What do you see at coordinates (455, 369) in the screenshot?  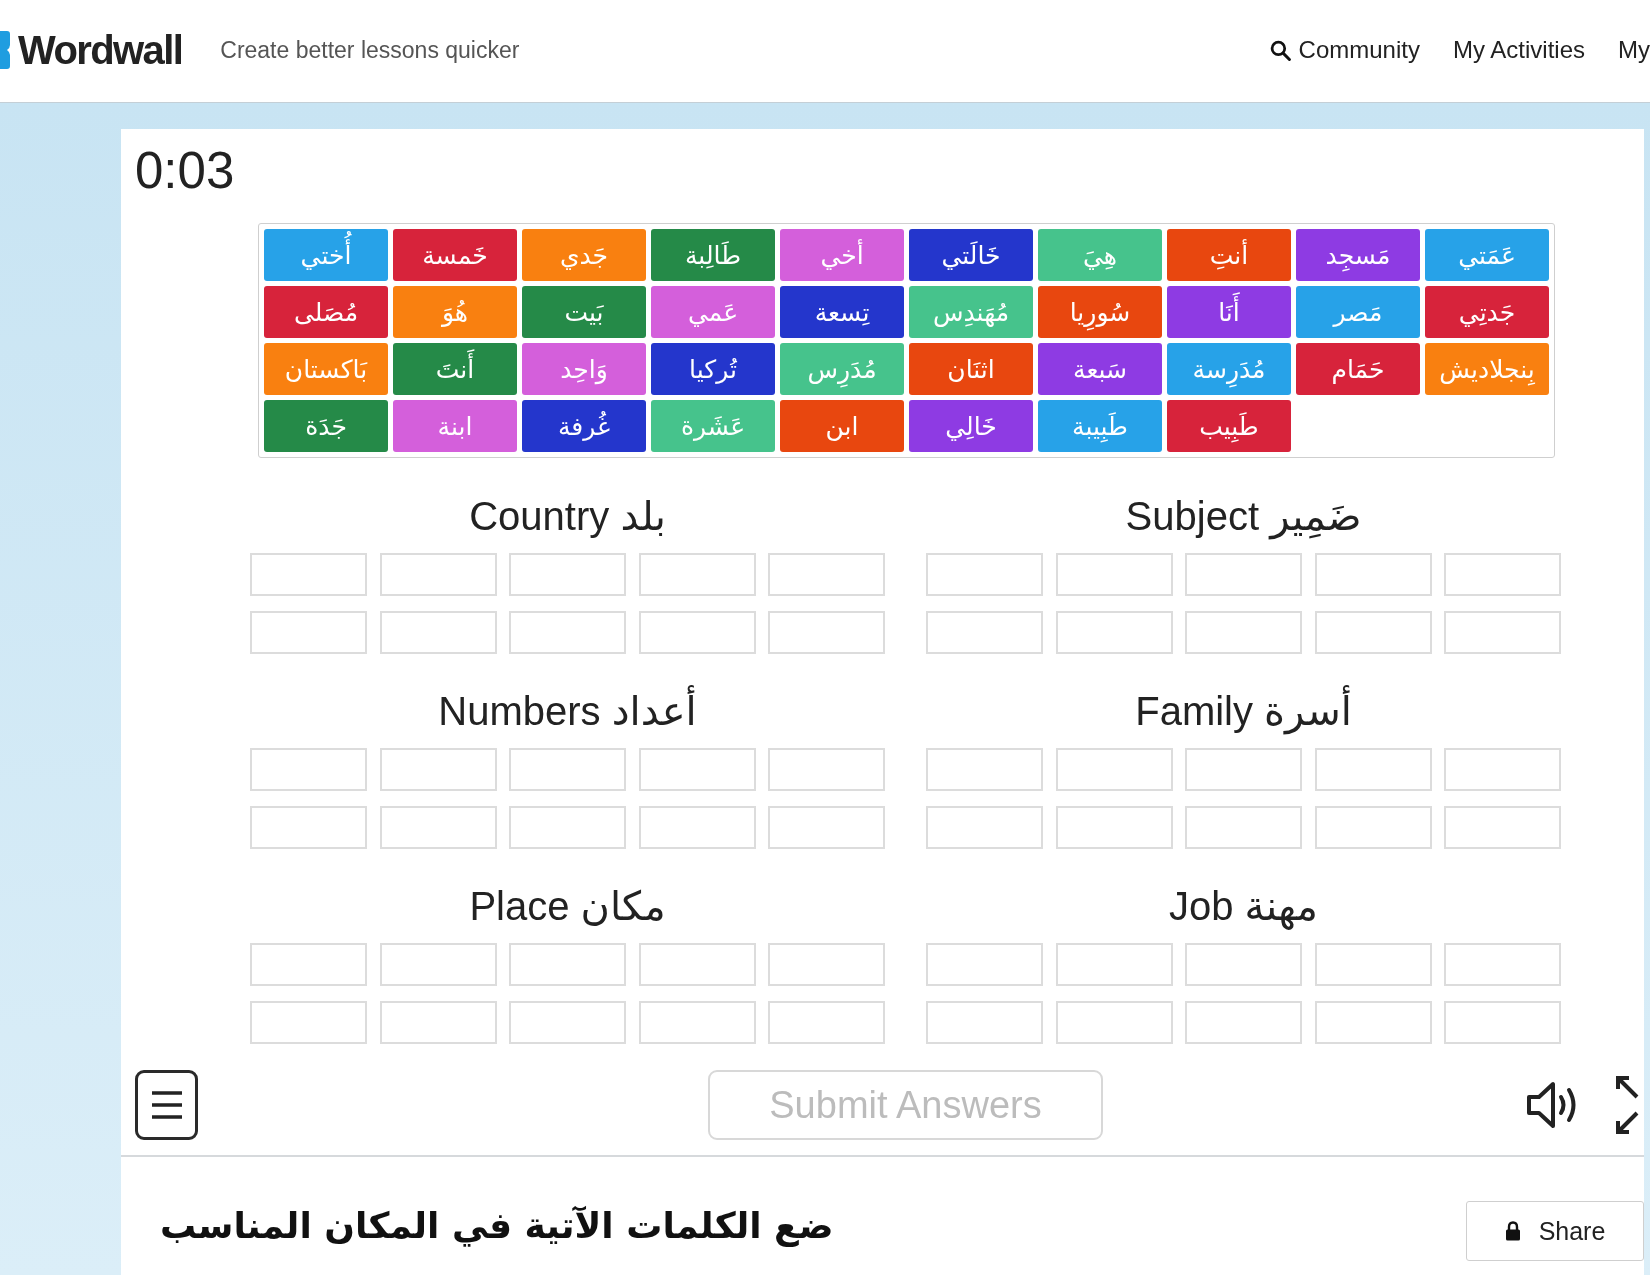 I see `word-tile: أَنتَ` at bounding box center [455, 369].